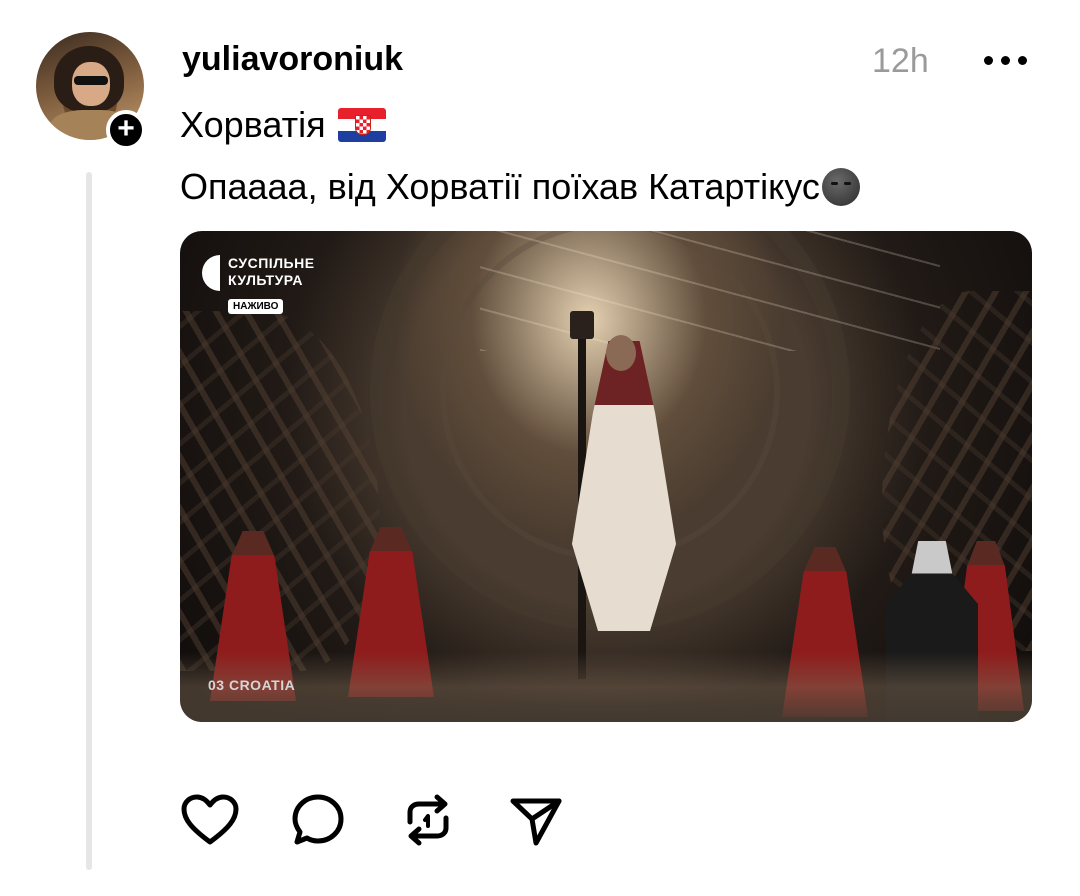  I want to click on live-badge: НАЖИВО, so click(256, 306).